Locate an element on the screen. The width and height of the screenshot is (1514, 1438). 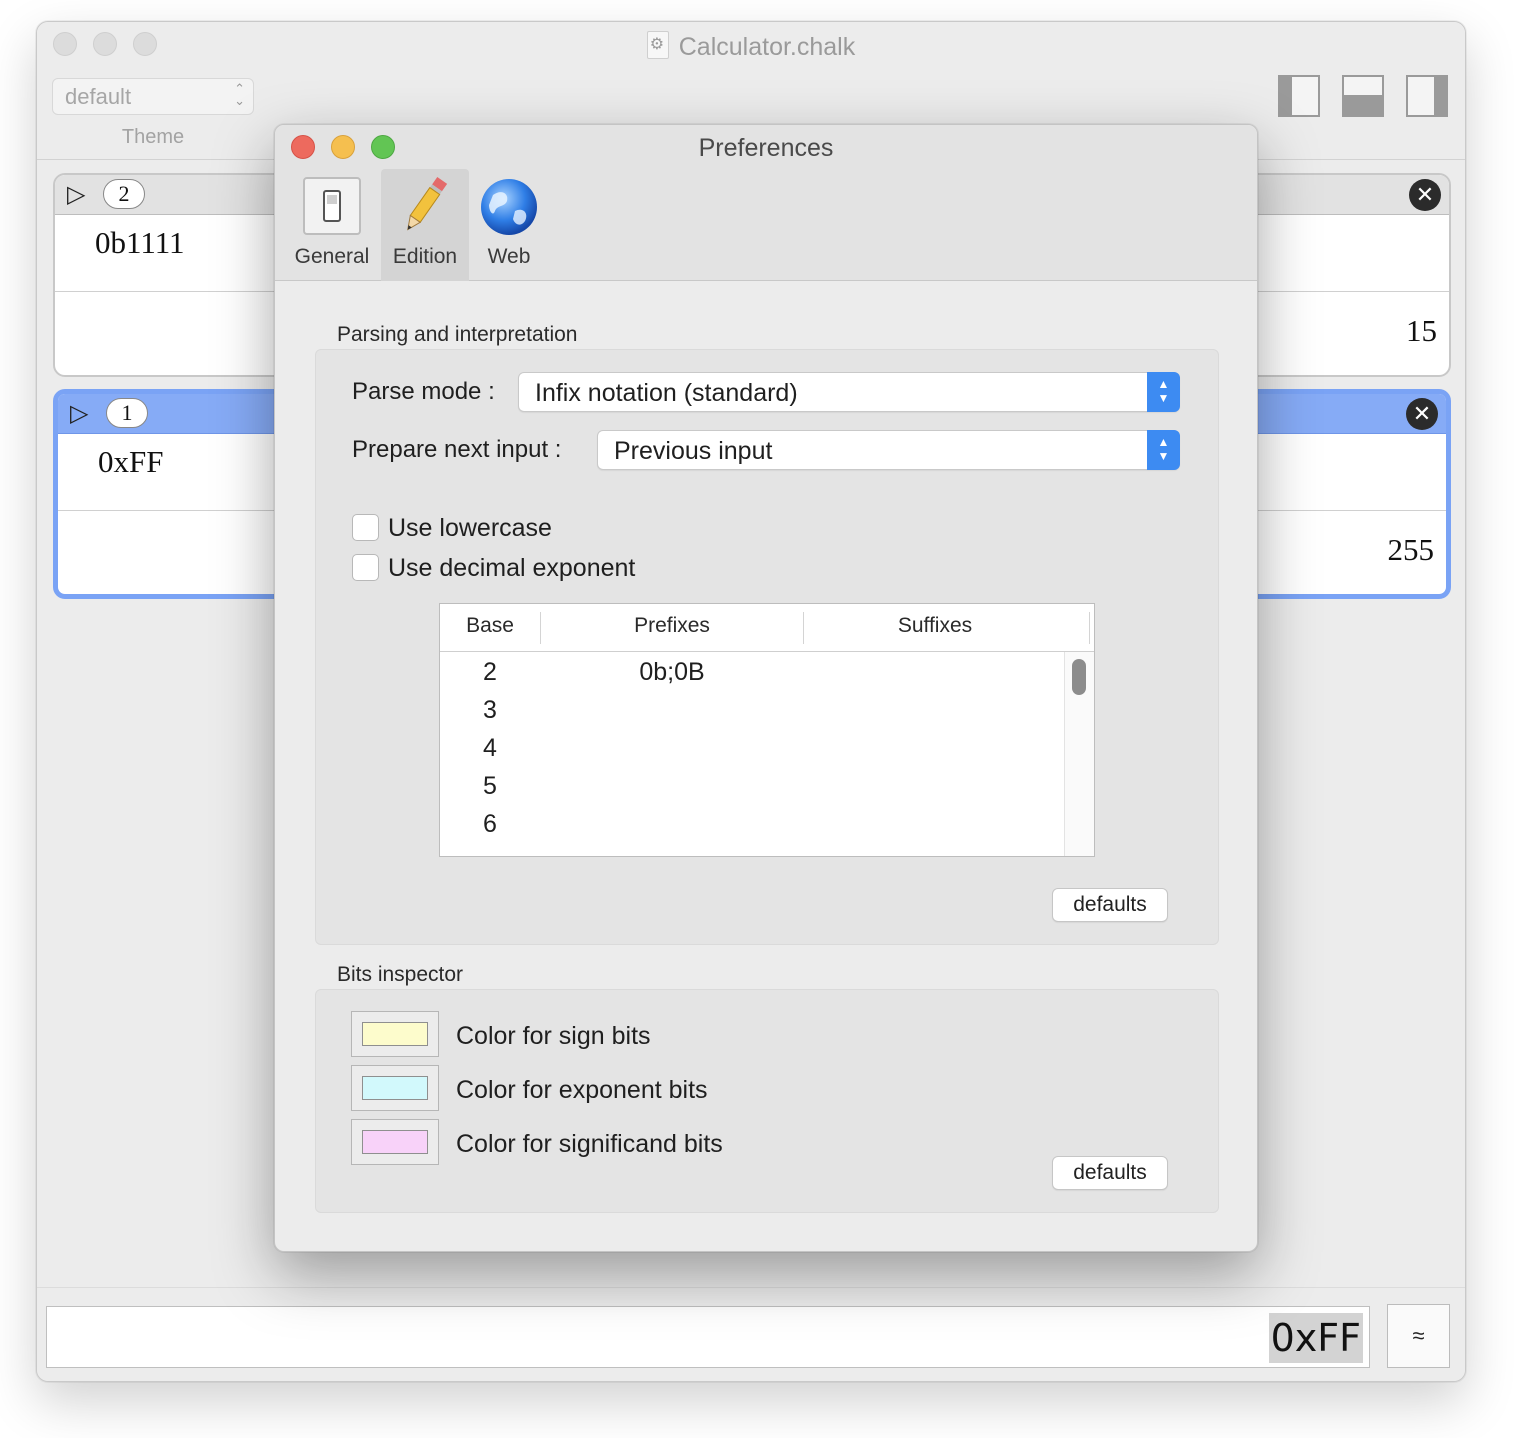
tab-web: Web is located at coordinates (509, 225).